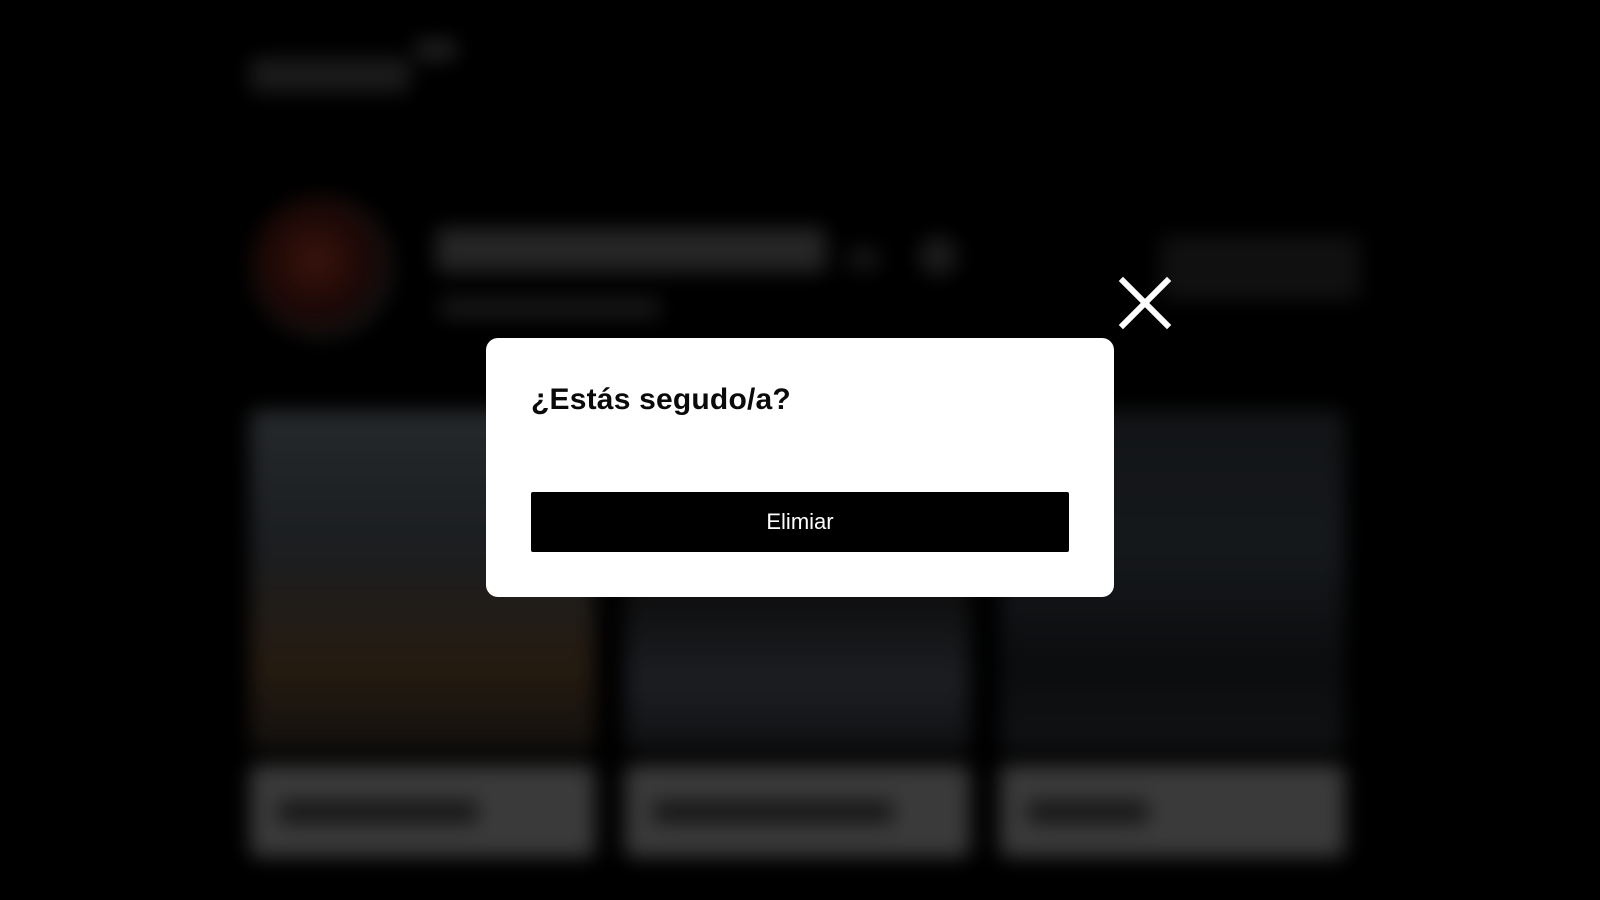 This screenshot has height=900, width=1600. I want to click on close-icon, so click(1145, 303).